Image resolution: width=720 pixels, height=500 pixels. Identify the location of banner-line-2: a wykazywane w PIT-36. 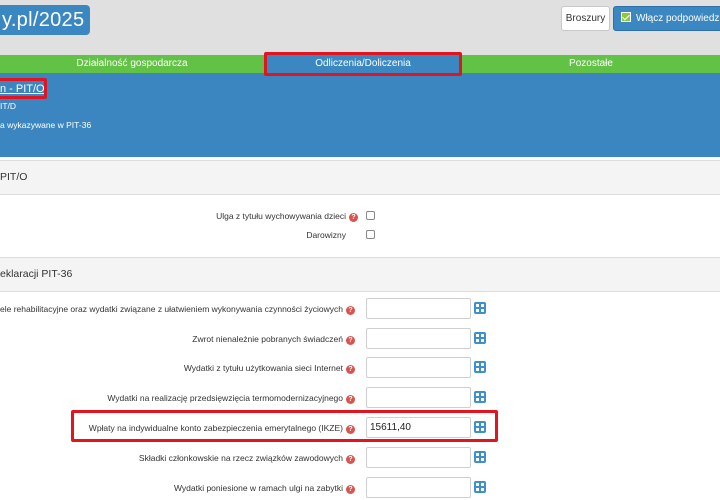
(46, 125).